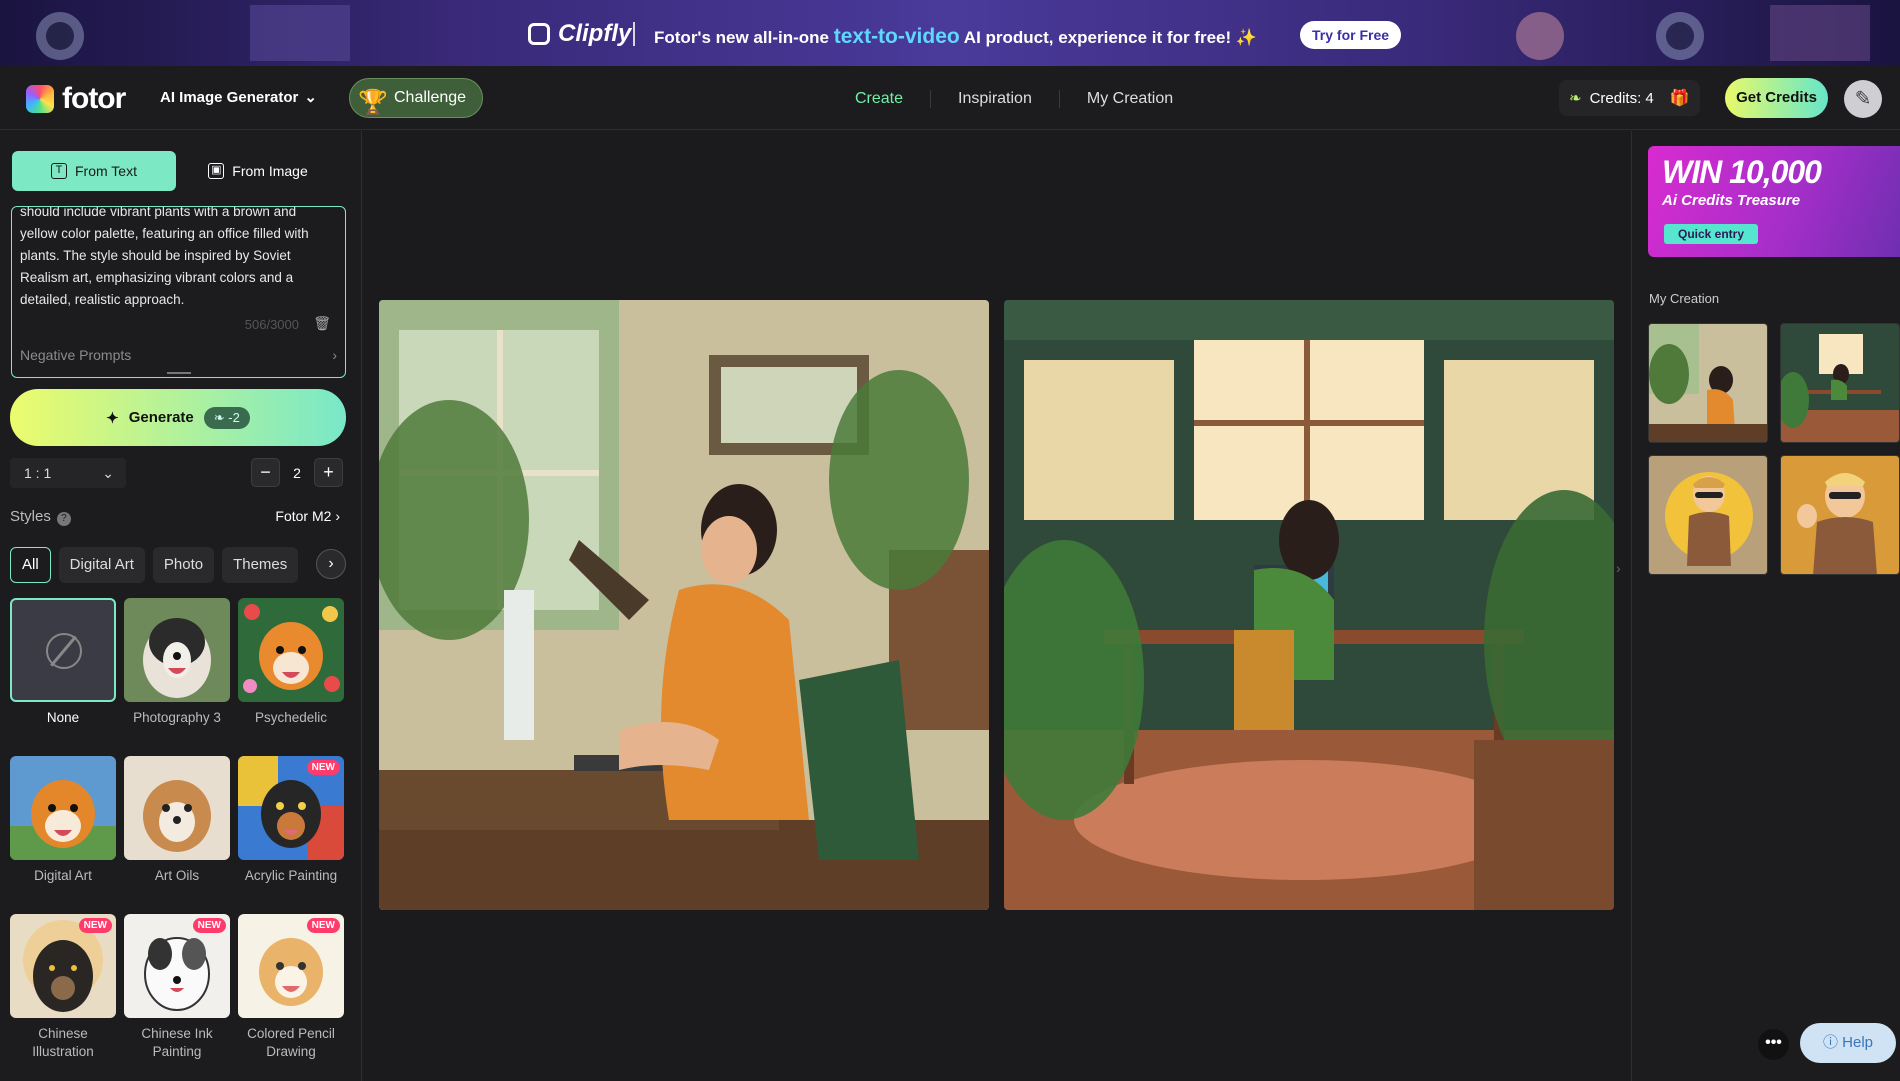 This screenshot has height=1081, width=1900. Describe the element at coordinates (579, 34) in the screenshot. I see `clipfly-logo: Clipfly` at that location.